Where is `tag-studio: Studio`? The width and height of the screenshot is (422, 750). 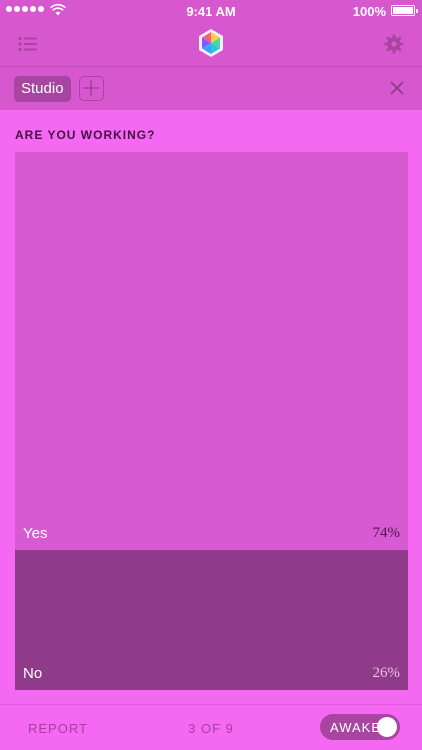 tag-studio: Studio is located at coordinates (42, 89).